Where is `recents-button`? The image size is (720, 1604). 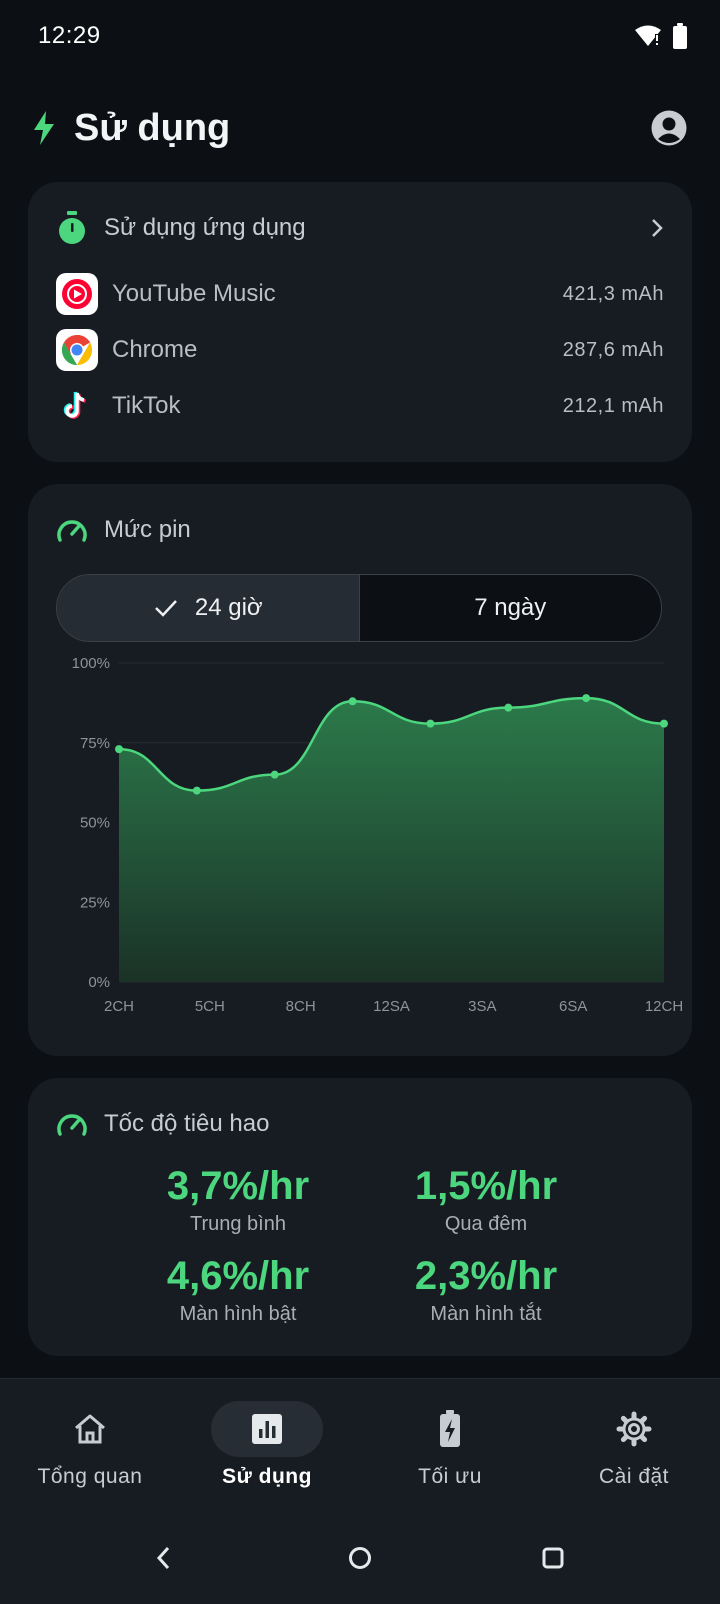 recents-button is located at coordinates (553, 1558).